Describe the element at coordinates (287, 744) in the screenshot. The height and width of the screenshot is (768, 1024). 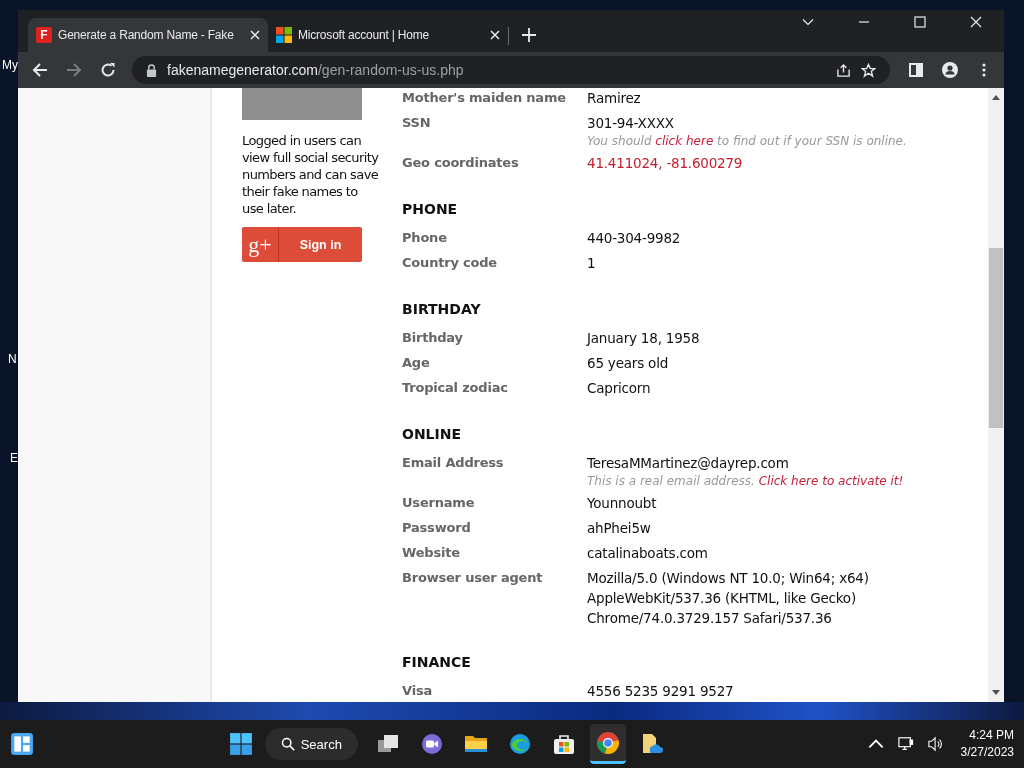
I see `search-icon` at that location.